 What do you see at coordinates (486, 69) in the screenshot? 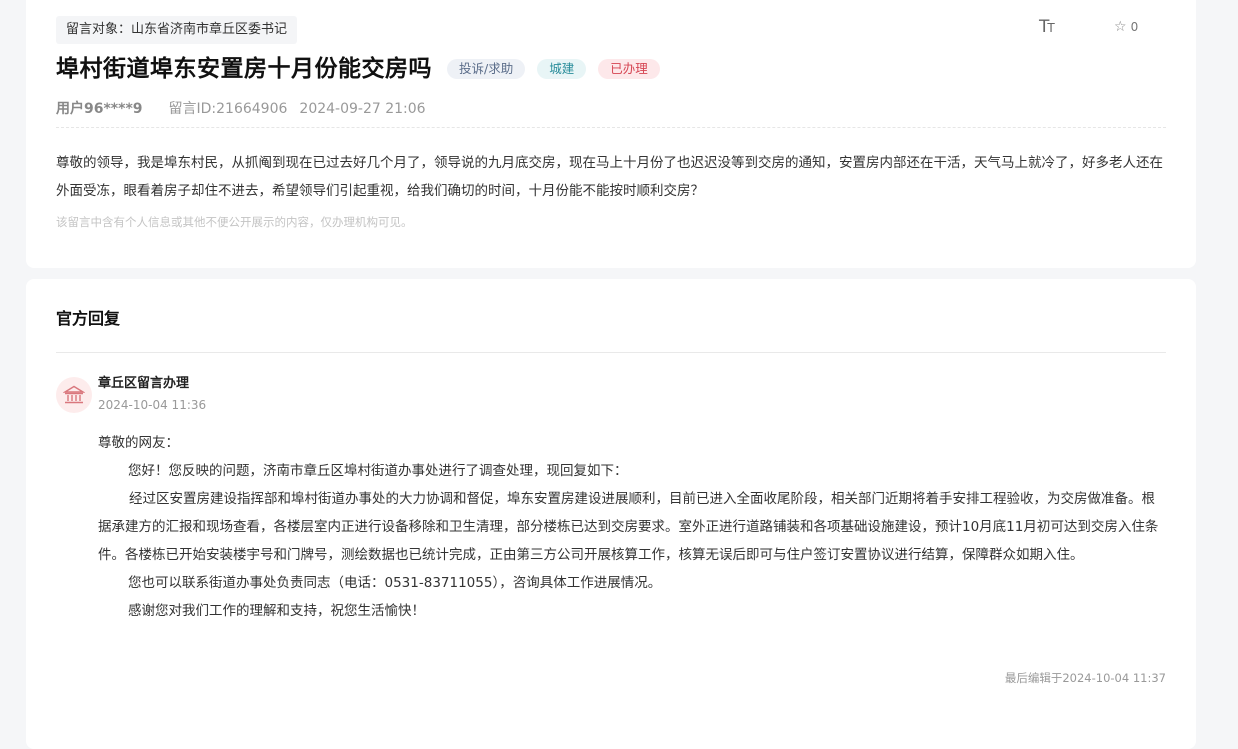
I see `type-badge: 投诉/求助` at bounding box center [486, 69].